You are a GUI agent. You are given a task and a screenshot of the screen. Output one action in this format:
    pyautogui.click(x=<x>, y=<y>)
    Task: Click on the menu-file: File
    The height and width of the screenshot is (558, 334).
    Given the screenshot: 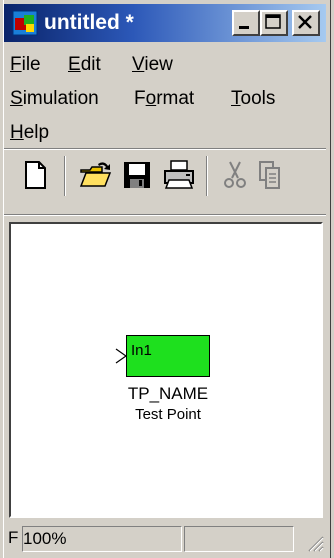 What is the action you would take?
    pyautogui.click(x=25, y=65)
    